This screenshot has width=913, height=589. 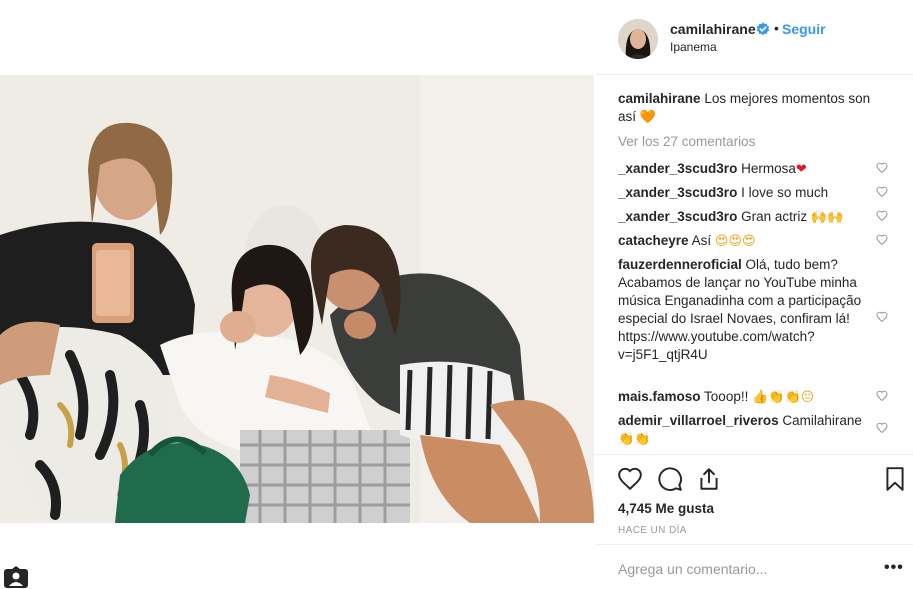 What do you see at coordinates (693, 47) in the screenshot?
I see `location-link: Ipanema` at bounding box center [693, 47].